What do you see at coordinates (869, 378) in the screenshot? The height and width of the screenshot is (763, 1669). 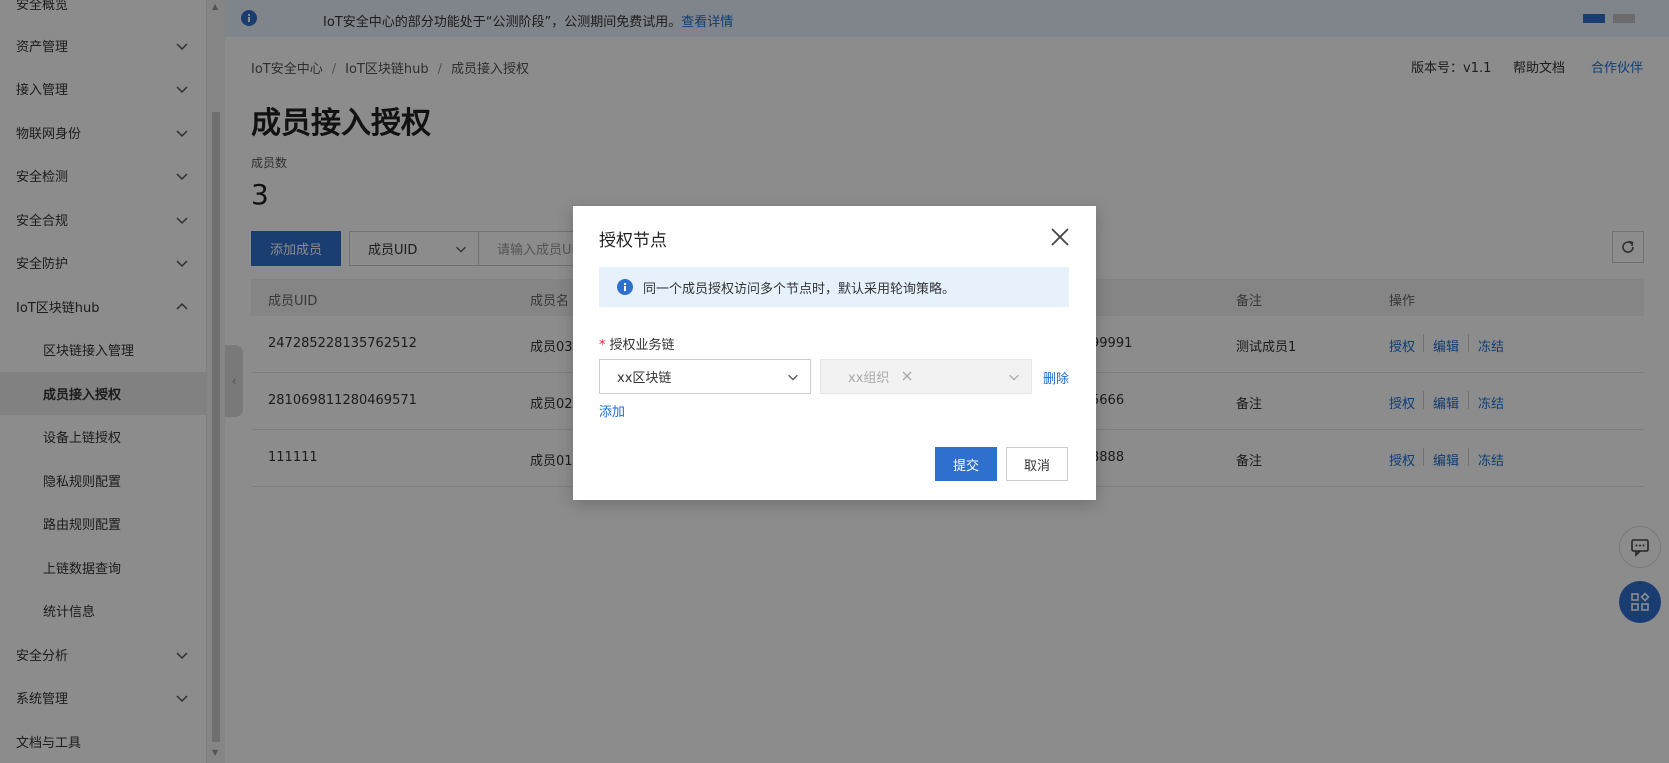 I see `org-select-value: xx组织` at bounding box center [869, 378].